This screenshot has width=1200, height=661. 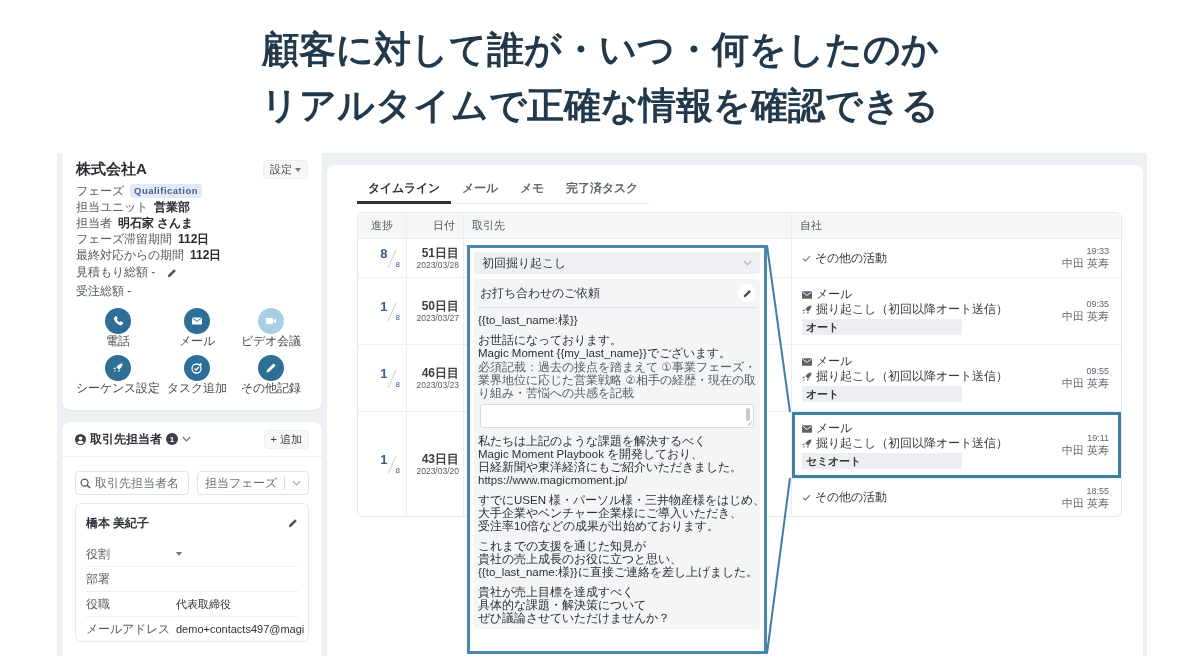 What do you see at coordinates (556, 592) in the screenshot?
I see `email-text-line: 貴社が売上目標を達成すべく` at bounding box center [556, 592].